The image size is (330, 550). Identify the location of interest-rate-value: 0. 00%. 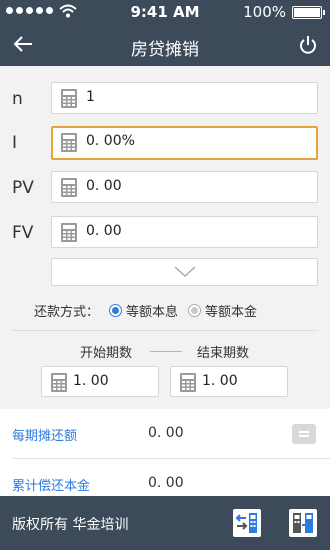
(110, 141).